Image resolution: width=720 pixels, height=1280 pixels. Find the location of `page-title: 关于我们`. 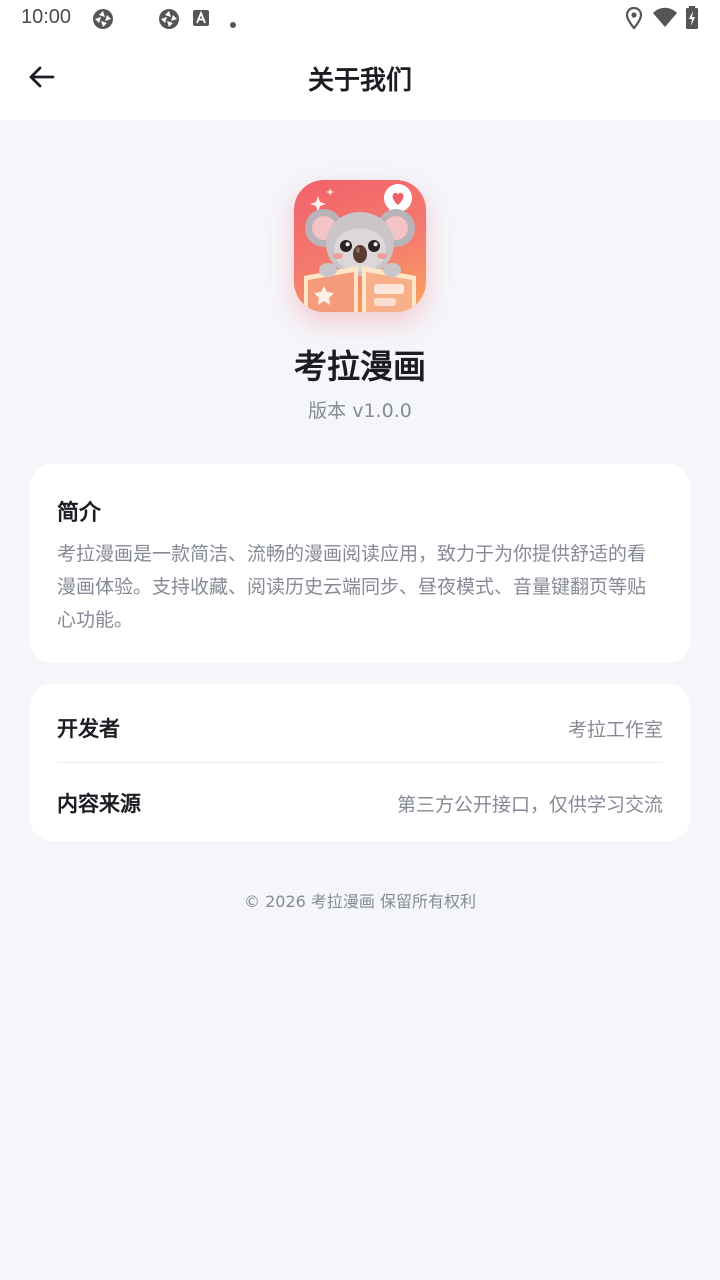

page-title: 关于我们 is located at coordinates (359, 81).